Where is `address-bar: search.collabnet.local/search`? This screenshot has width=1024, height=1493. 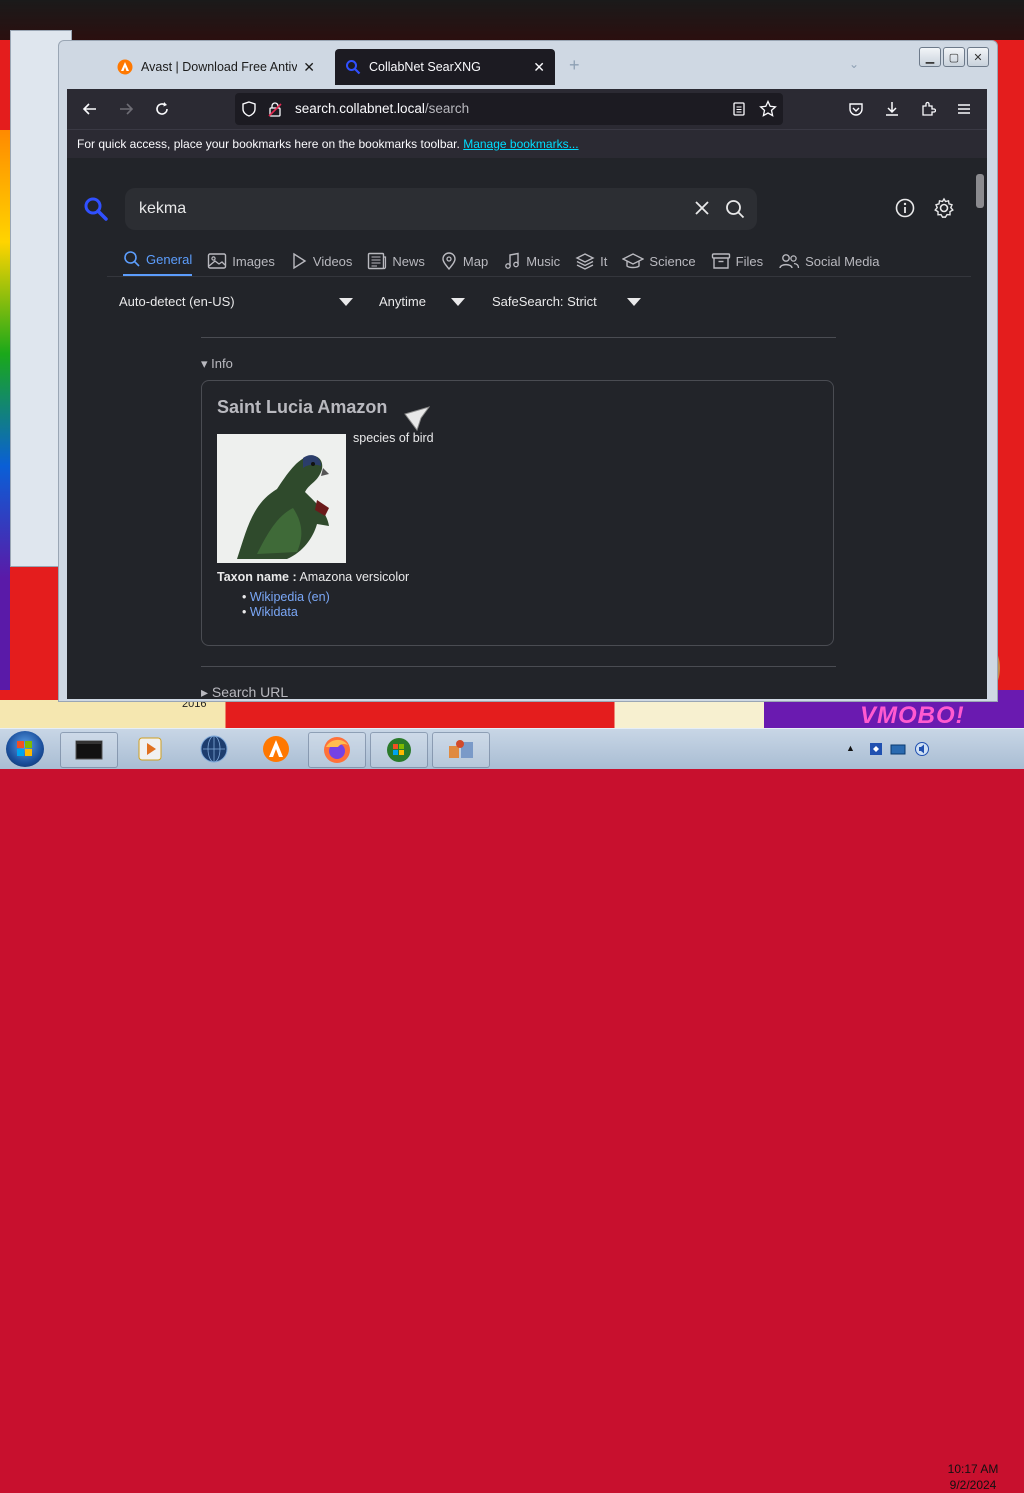 address-bar: search.collabnet.local/search is located at coordinates (509, 109).